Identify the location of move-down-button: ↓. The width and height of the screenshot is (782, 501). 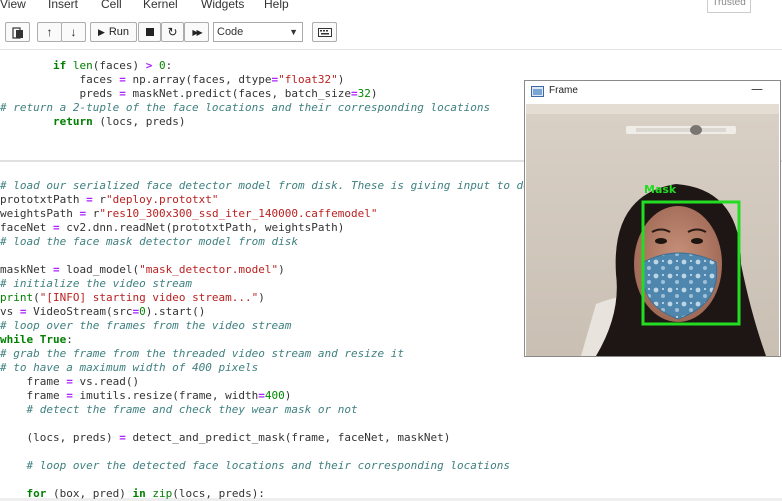
(73, 32).